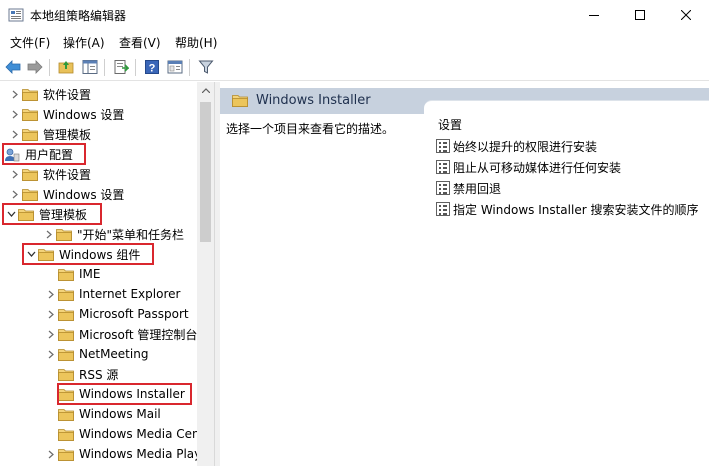 This screenshot has height=466, width=709. What do you see at coordinates (134, 314) in the screenshot?
I see `tree-node-label: Microsoft Passport` at bounding box center [134, 314].